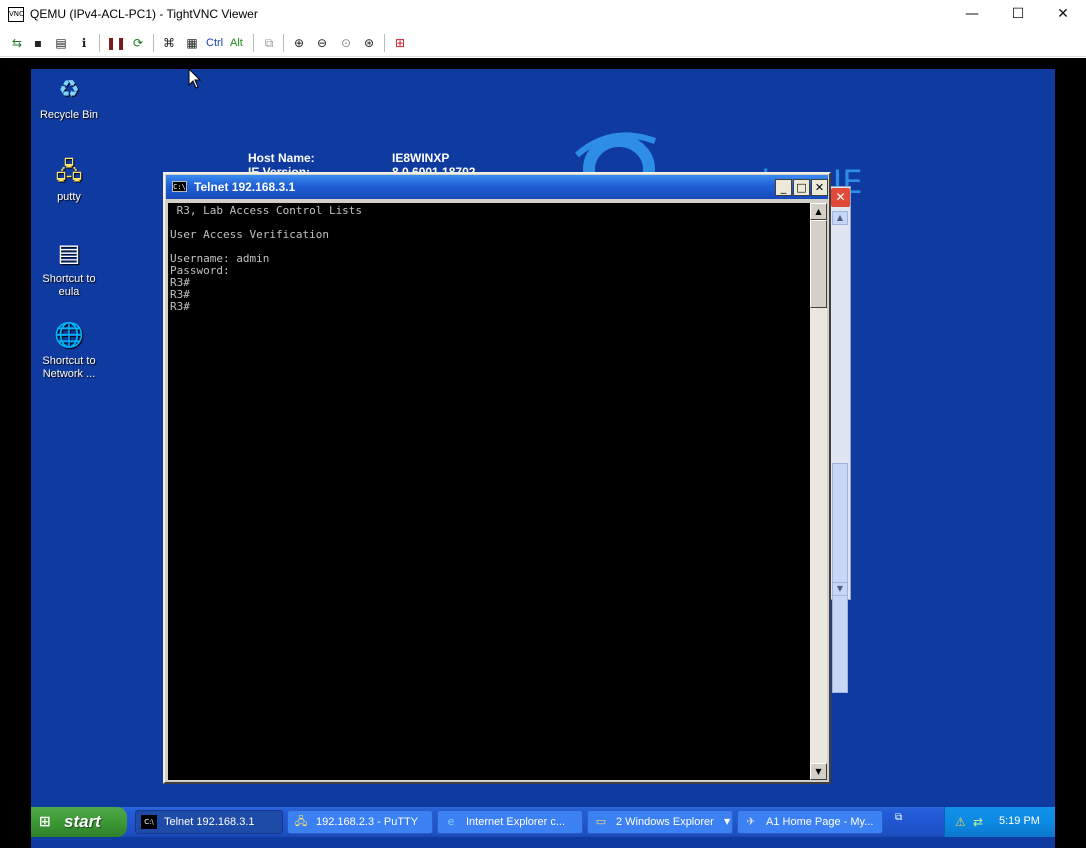 This screenshot has width=1086, height=848. What do you see at coordinates (727, 821) in the screenshot?
I see `chevron-down-icon: ▼` at bounding box center [727, 821].